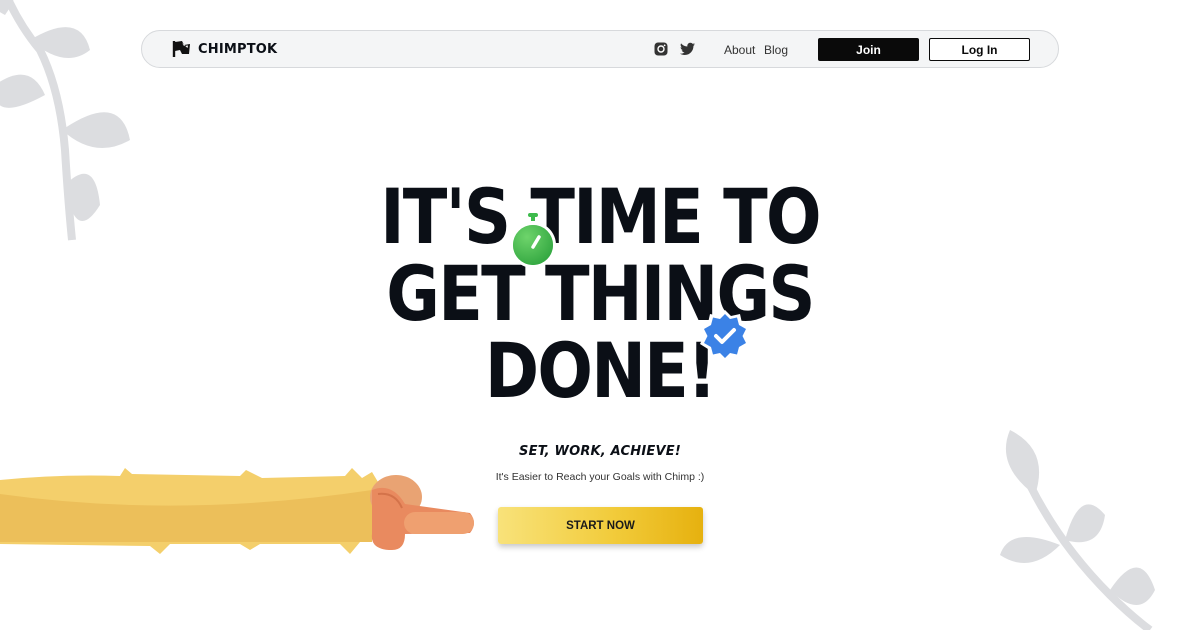 The image size is (1200, 630). I want to click on join-button: Join, so click(868, 49).